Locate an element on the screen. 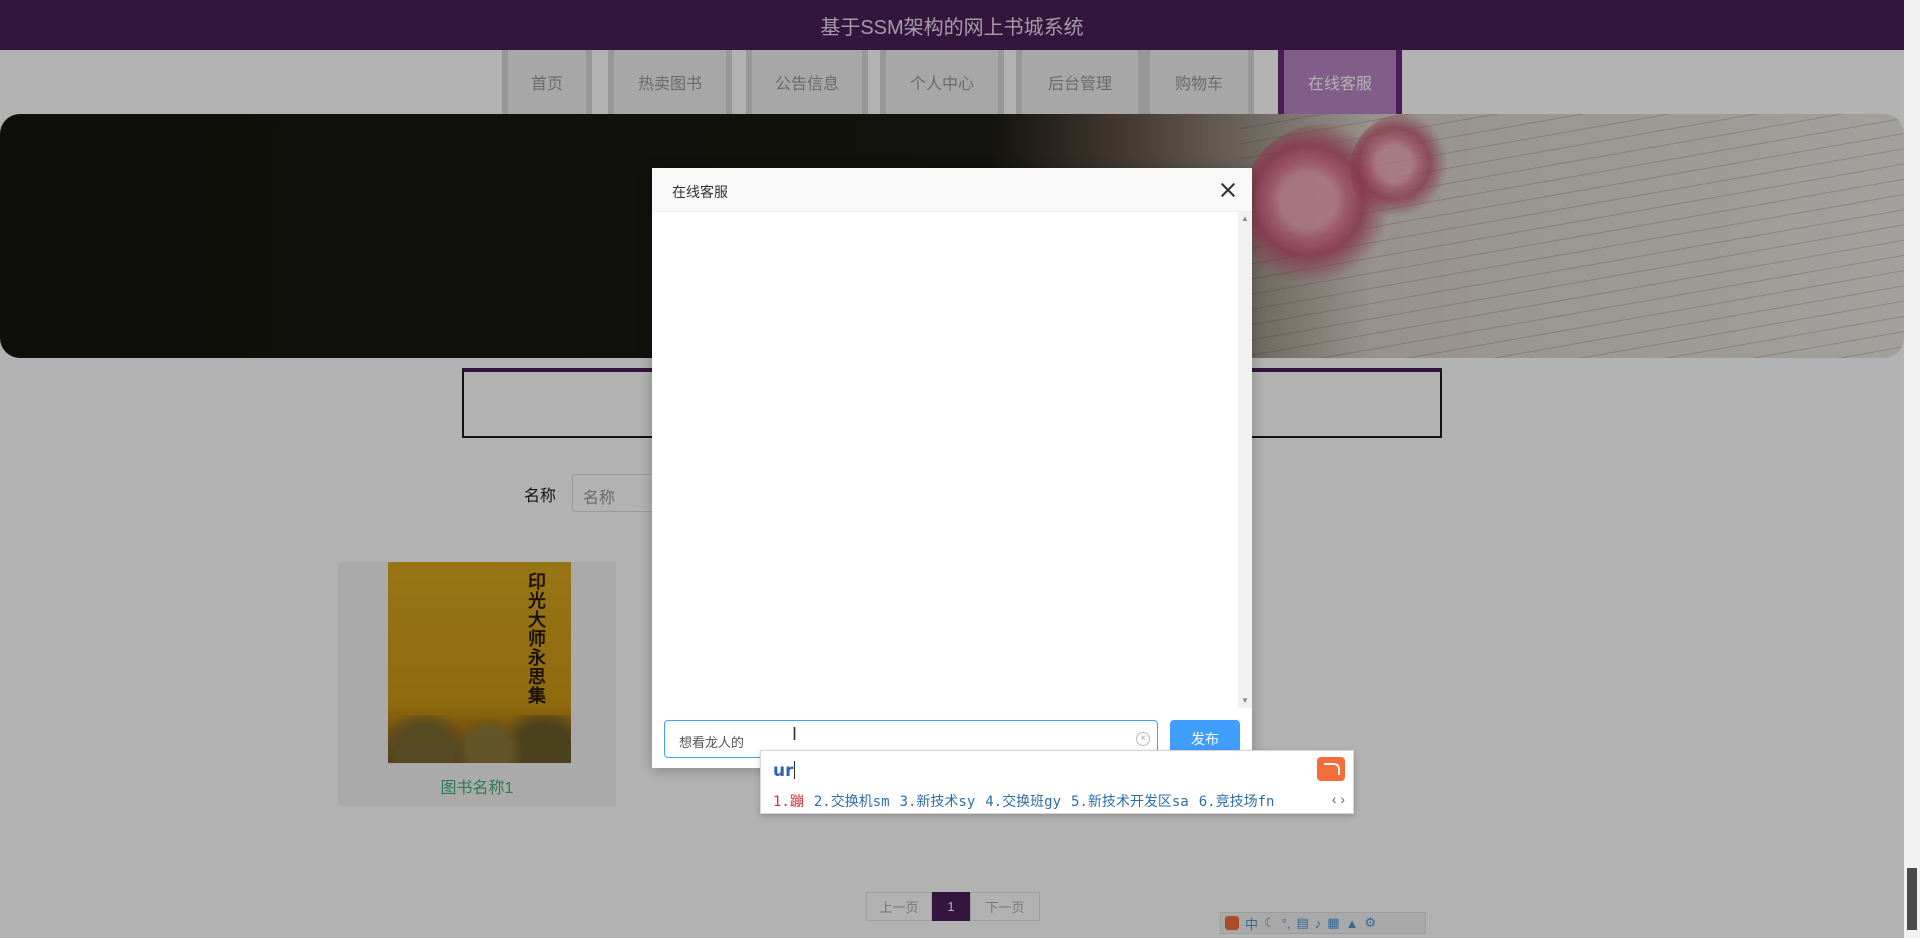  ime-composition-text: ur is located at coordinates (783, 771).